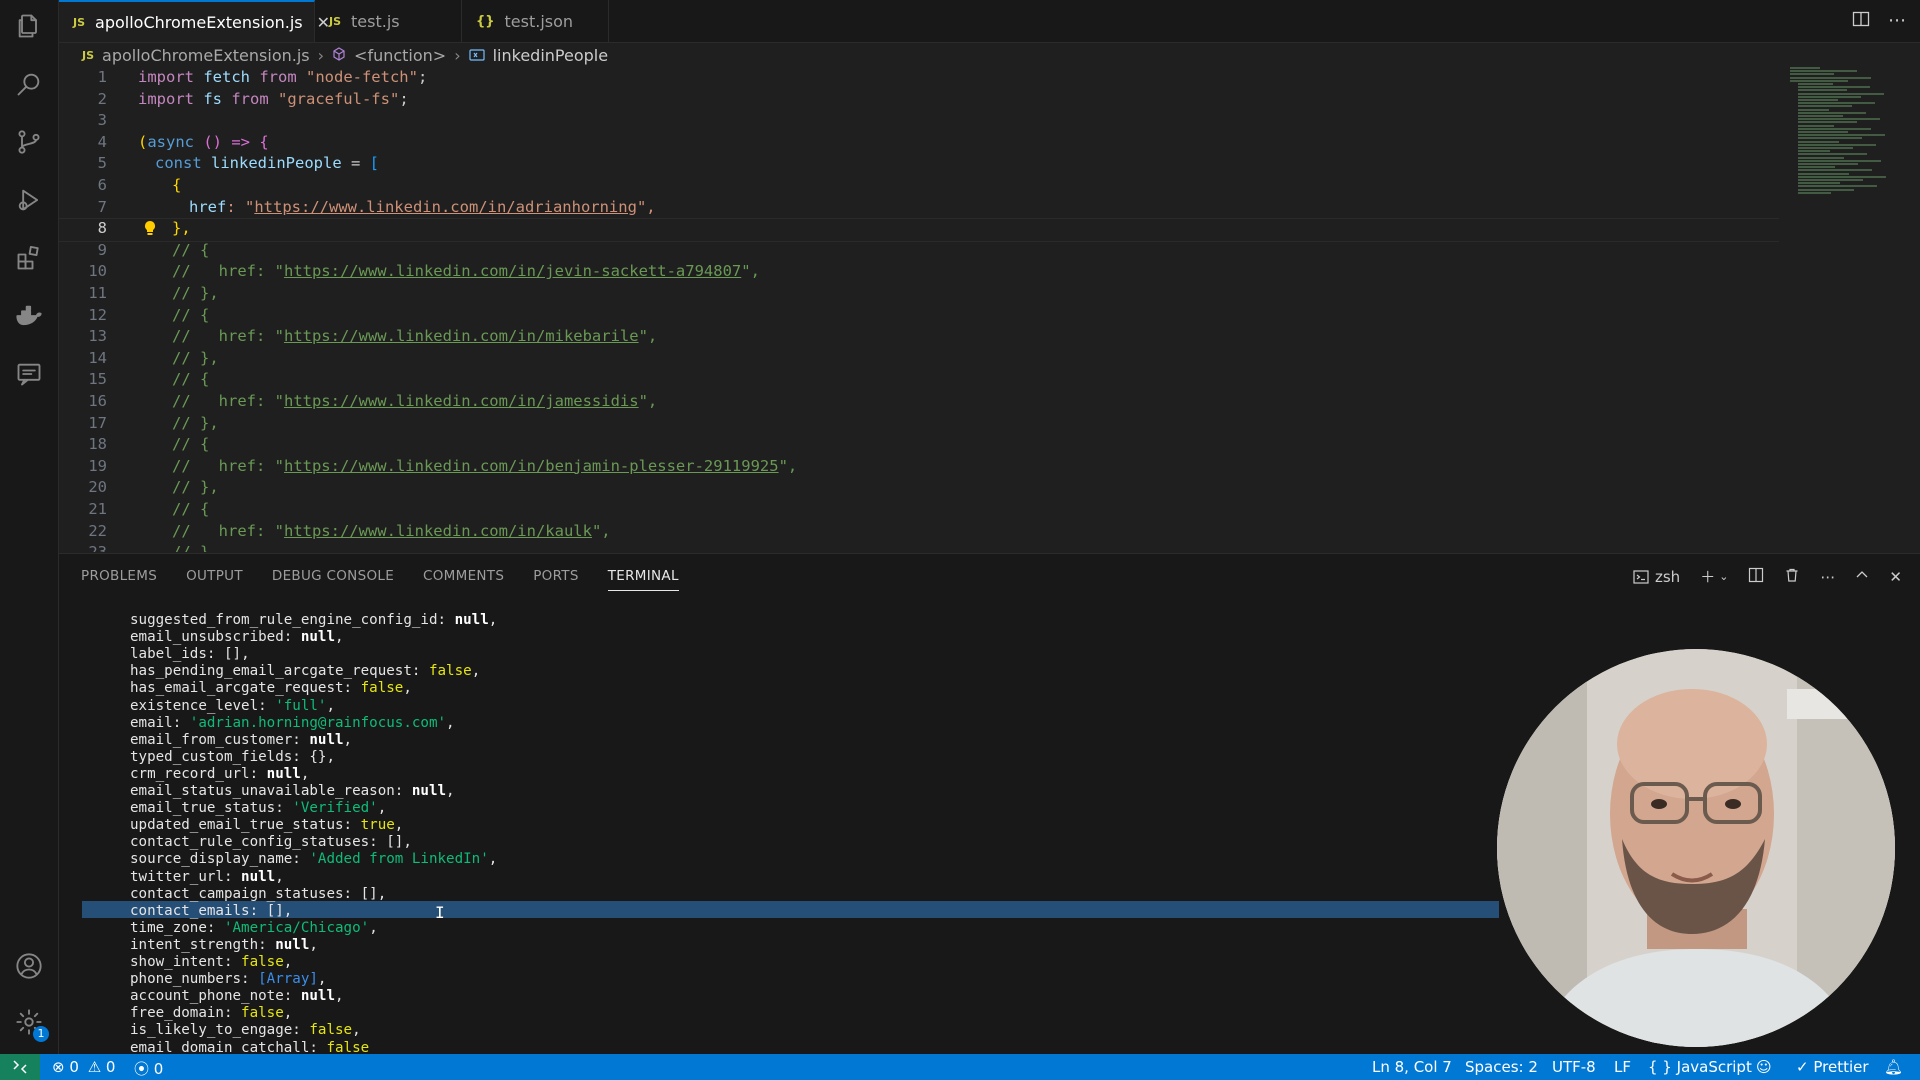 The height and width of the screenshot is (1080, 1920). I want to click on indentation: Spaces: 2, so click(1501, 1067).